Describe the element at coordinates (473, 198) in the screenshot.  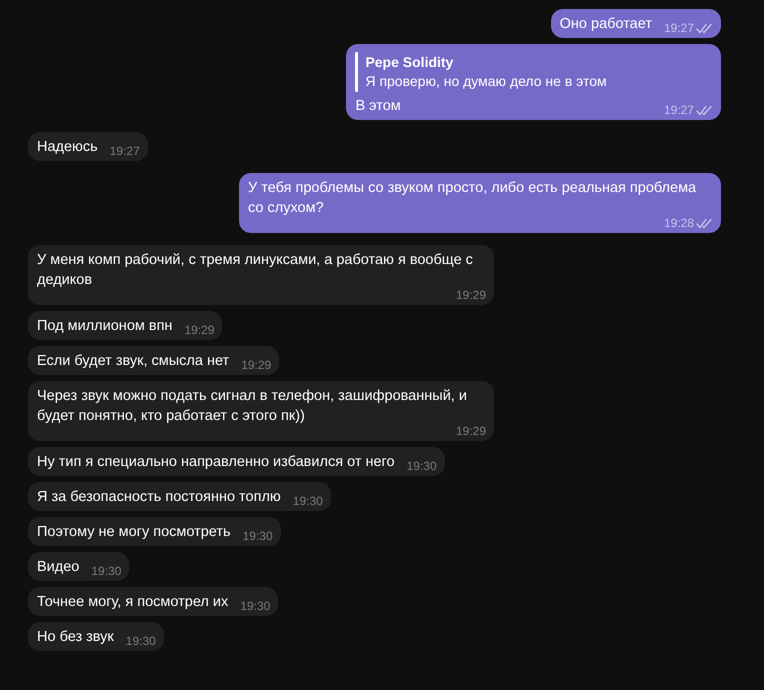
I see `message-text: У тебя проблемы со звуком просто, либо есть реальная проблема со слухом?` at that location.